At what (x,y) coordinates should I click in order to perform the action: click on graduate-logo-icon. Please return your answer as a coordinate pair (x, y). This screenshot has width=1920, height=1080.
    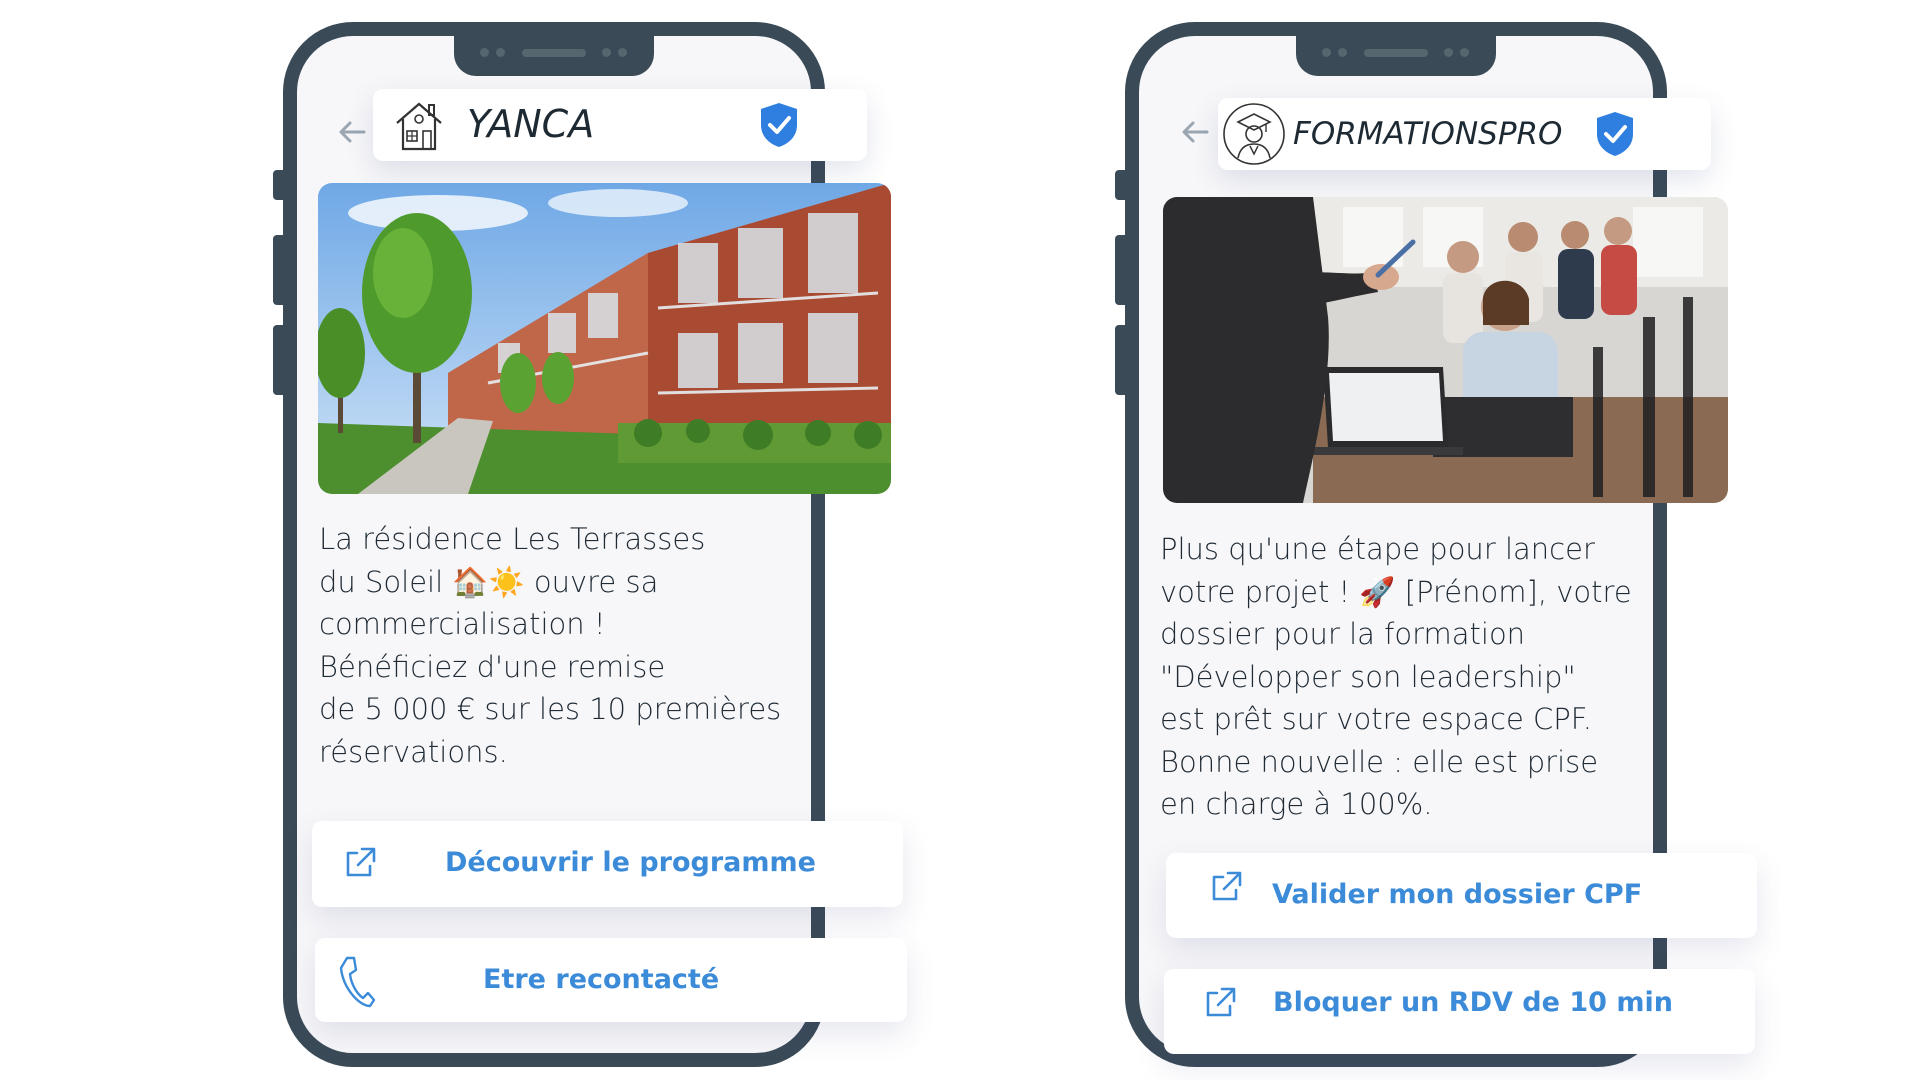
    Looking at the image, I should click on (1254, 134).